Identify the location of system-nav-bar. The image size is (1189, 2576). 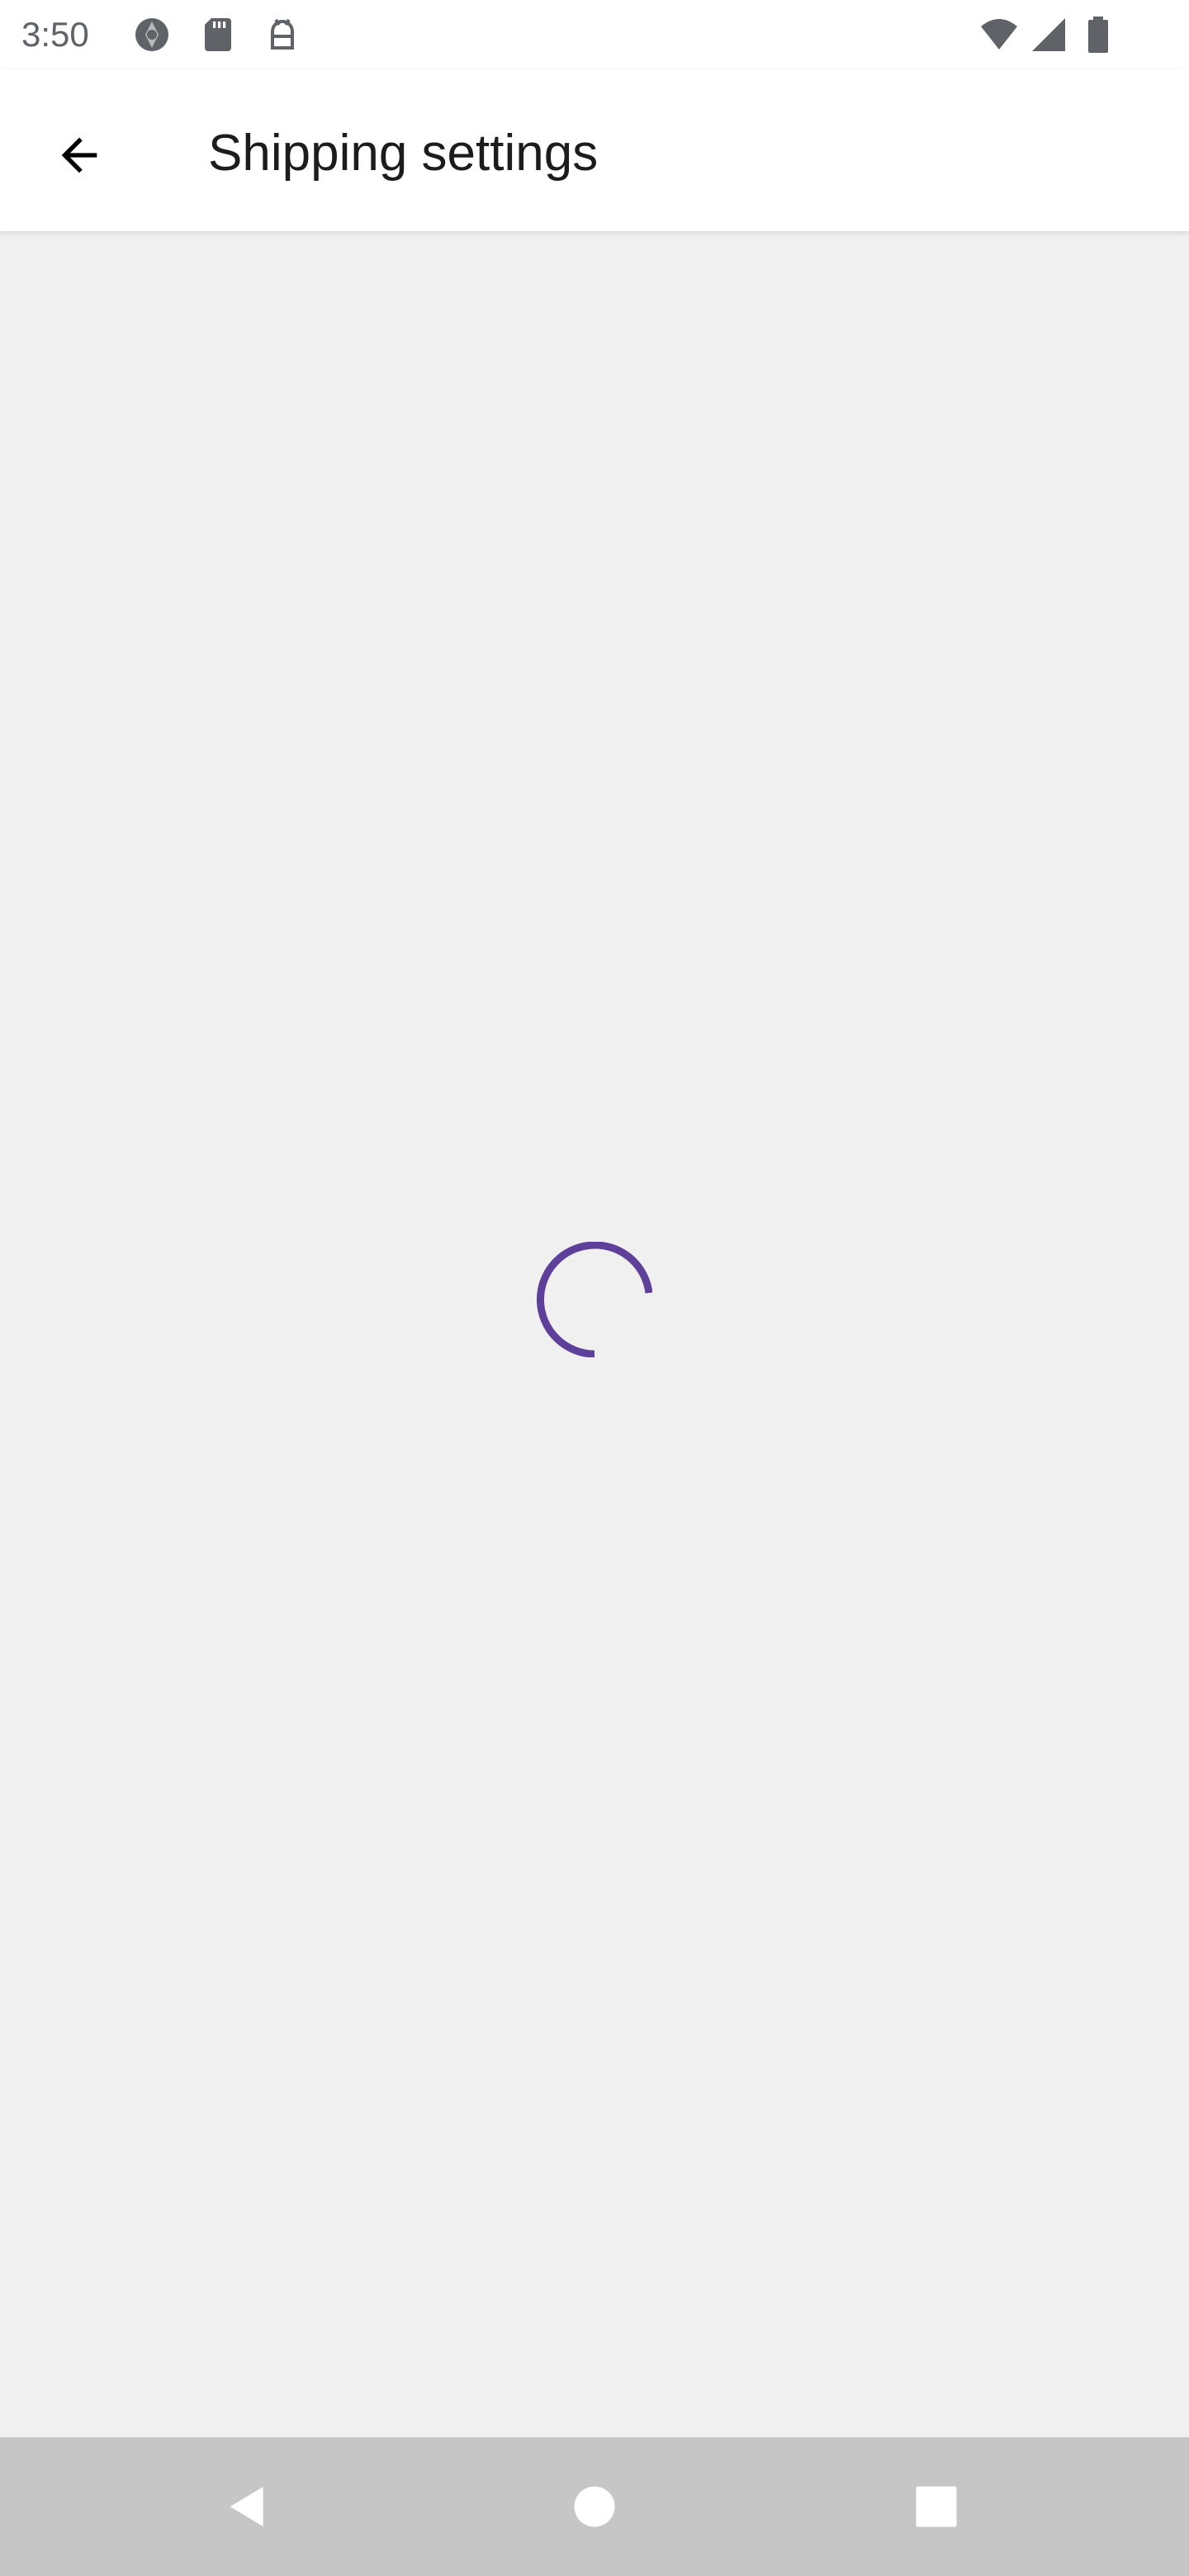
(594, 2506).